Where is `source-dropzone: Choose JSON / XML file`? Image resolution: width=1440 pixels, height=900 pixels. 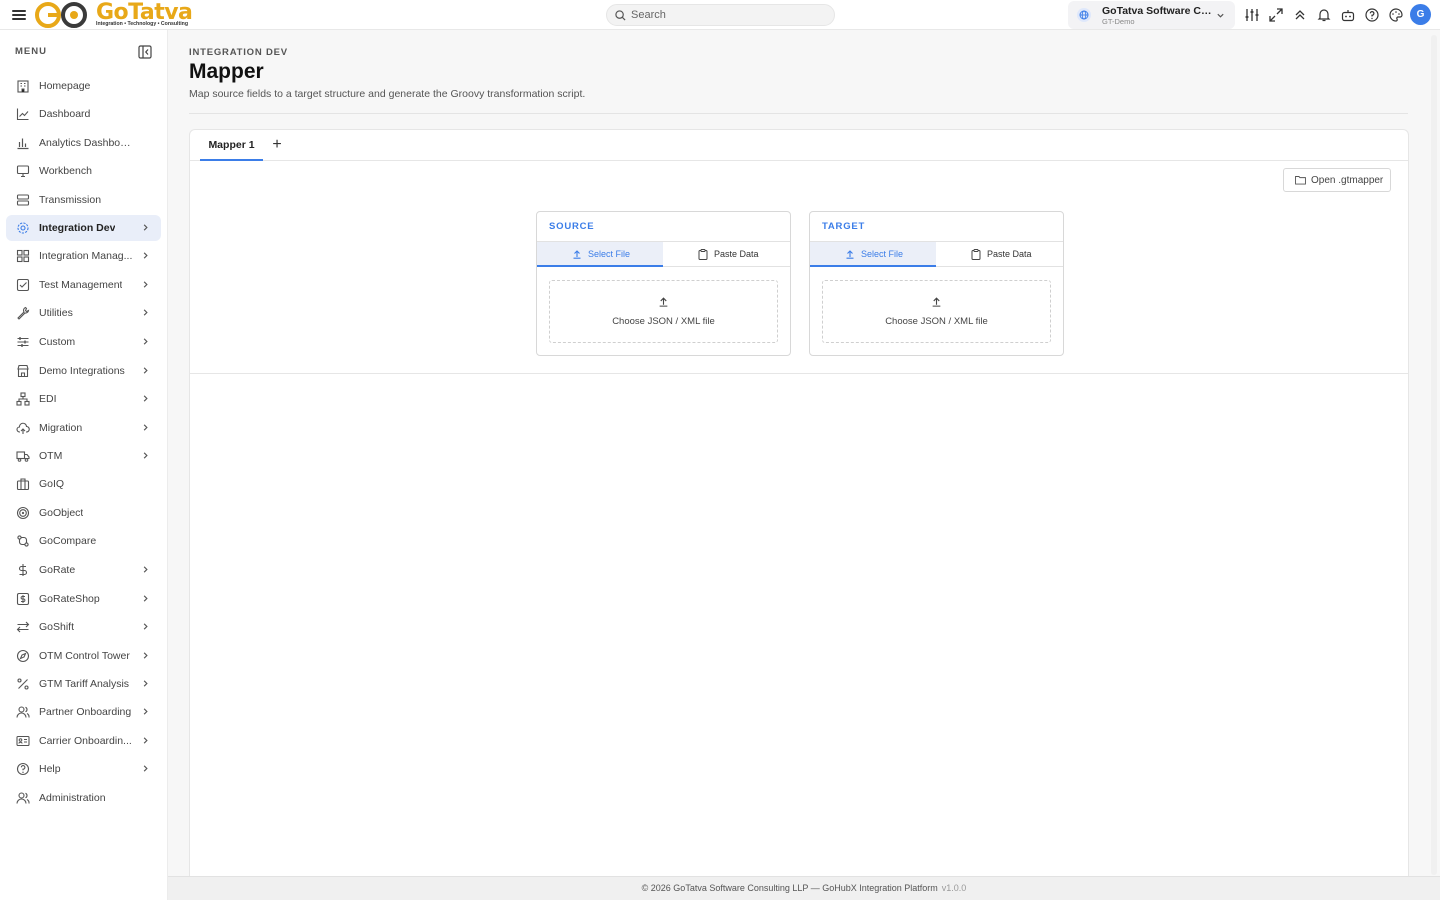 source-dropzone: Choose JSON / XML file is located at coordinates (663, 311).